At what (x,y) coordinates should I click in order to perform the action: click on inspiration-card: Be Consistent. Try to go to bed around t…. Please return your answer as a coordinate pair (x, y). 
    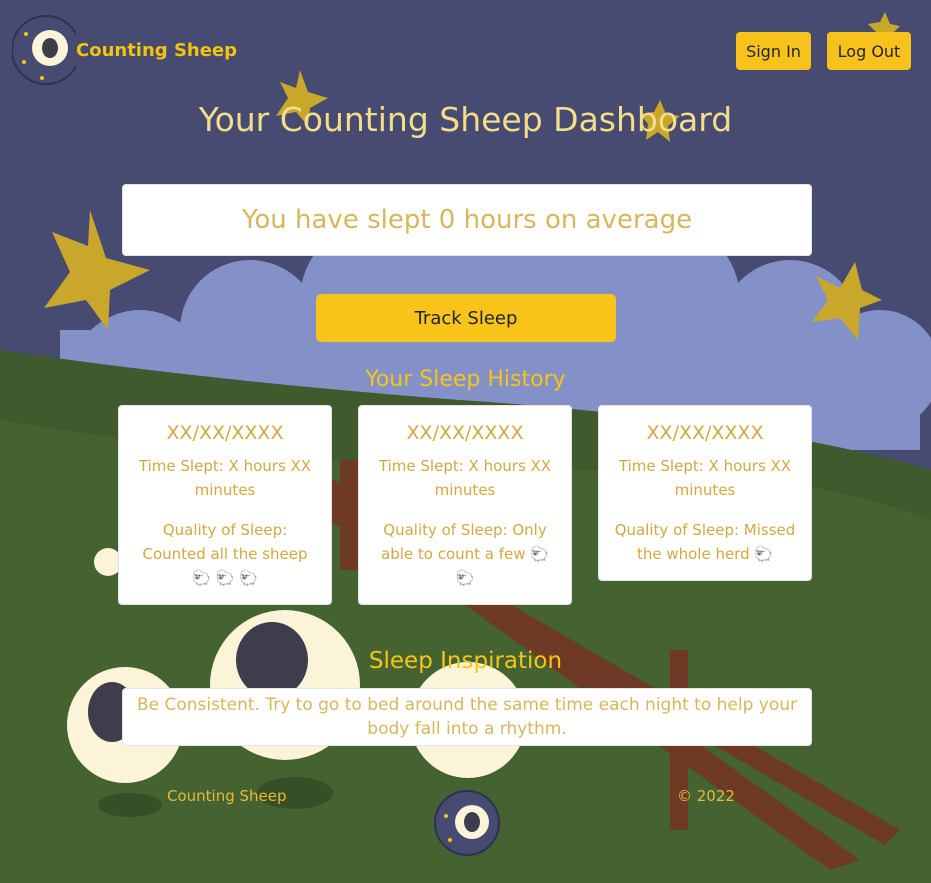
    Looking at the image, I should click on (467, 717).